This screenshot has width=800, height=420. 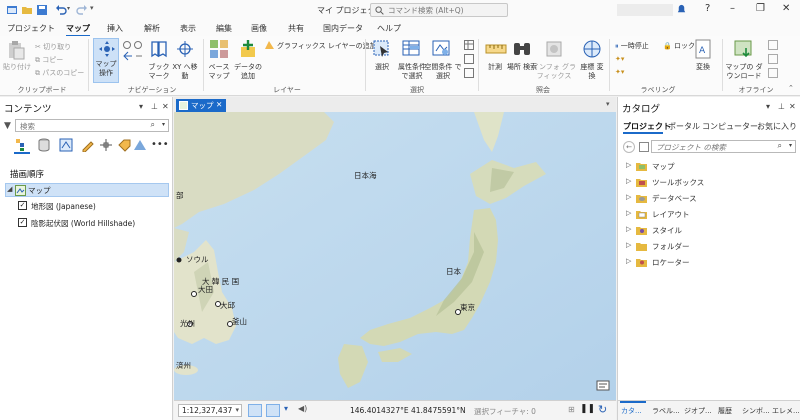 What do you see at coordinates (343, 28) in the screenshot?
I see `tab-japan-data: 国内データ` at bounding box center [343, 28].